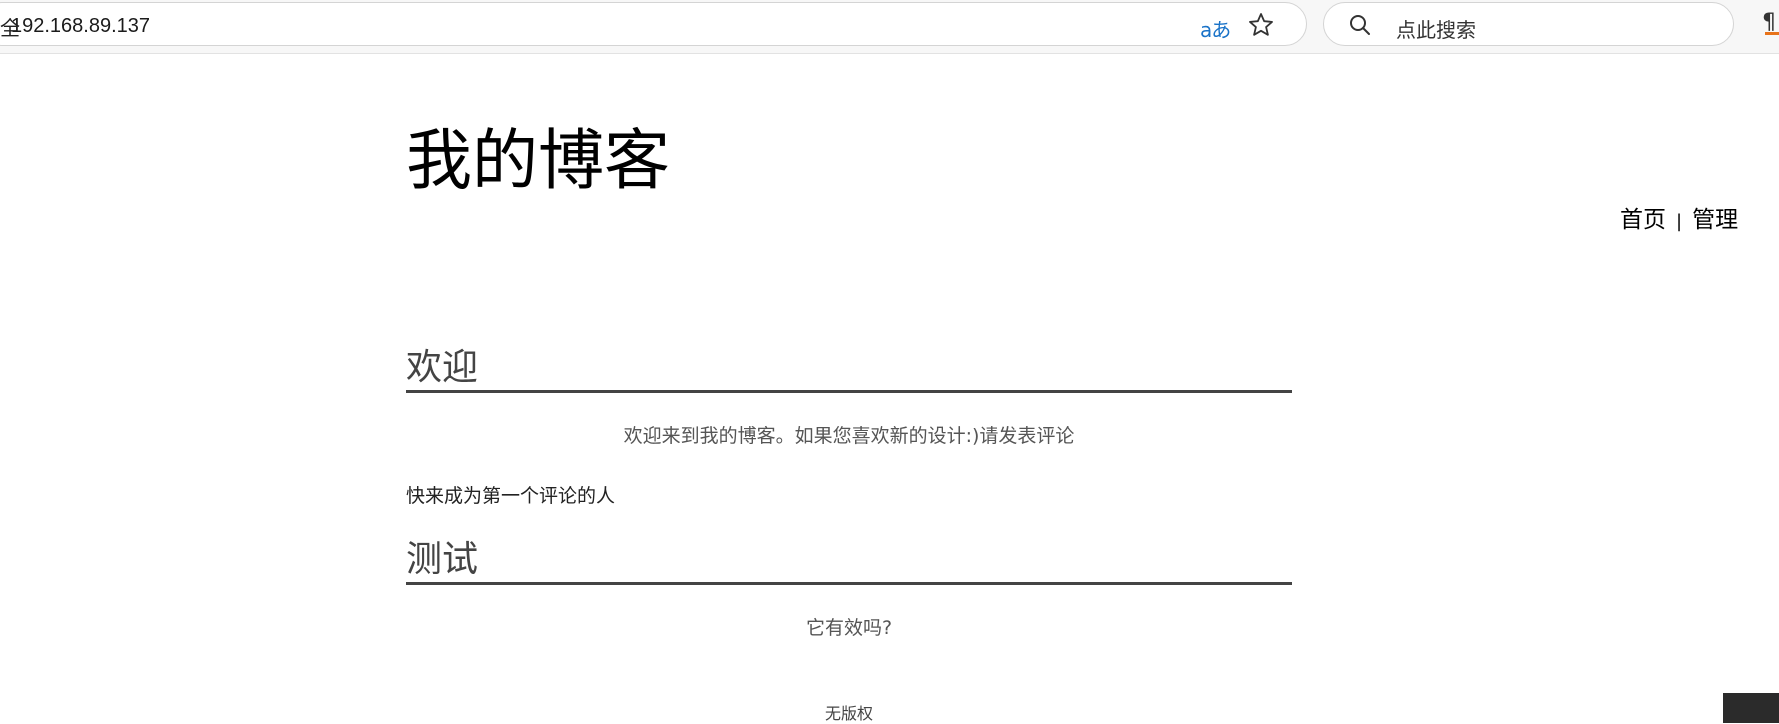 This screenshot has height=724, width=1779. Describe the element at coordinates (1643, 220) in the screenshot. I see `nav-home-link: 首页` at that location.